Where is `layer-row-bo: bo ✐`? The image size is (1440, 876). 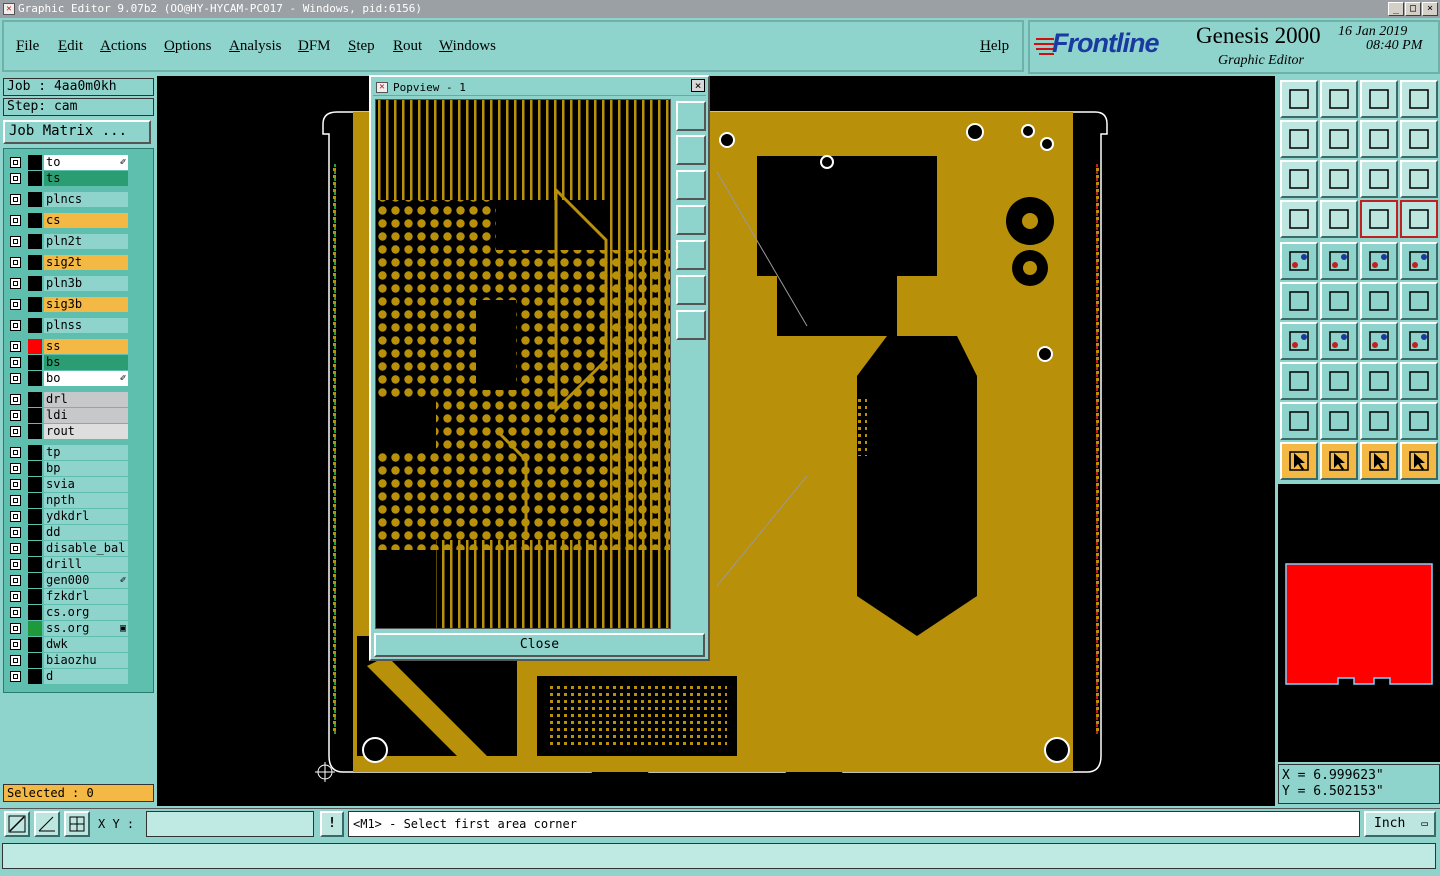 layer-row-bo: bo ✐ is located at coordinates (68, 378).